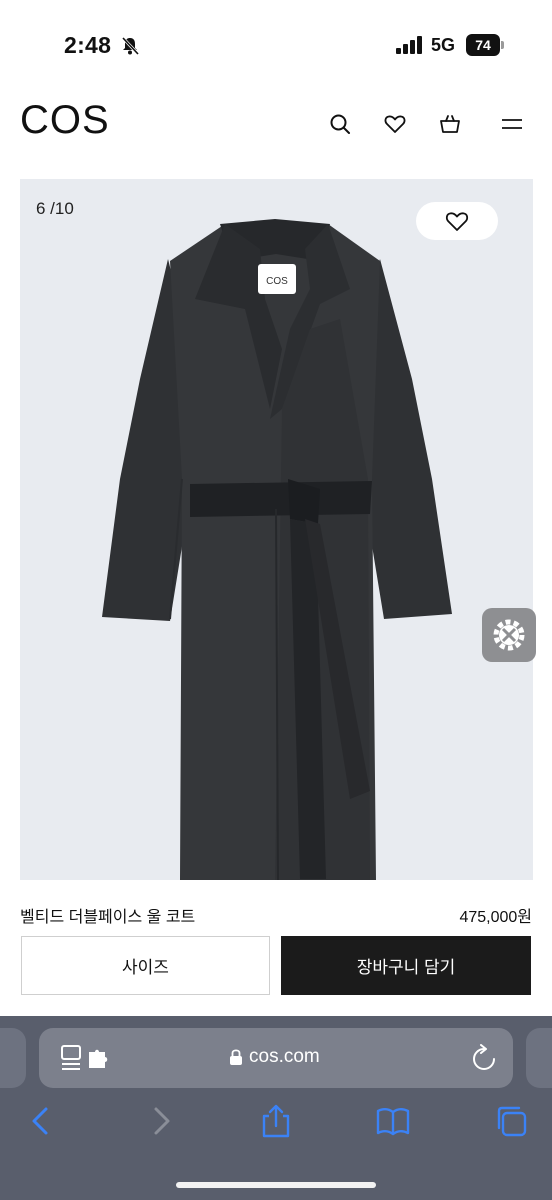 The width and height of the screenshot is (552, 1200). What do you see at coordinates (145, 965) in the screenshot?
I see `size-button: 사이즈` at bounding box center [145, 965].